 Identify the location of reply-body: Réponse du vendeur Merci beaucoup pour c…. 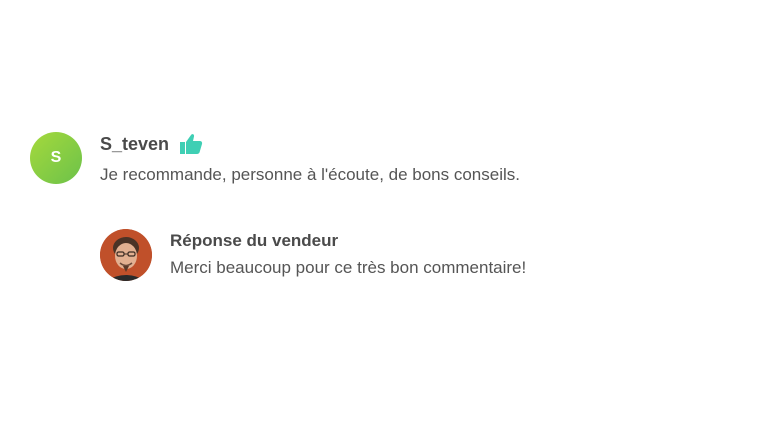
(430, 253).